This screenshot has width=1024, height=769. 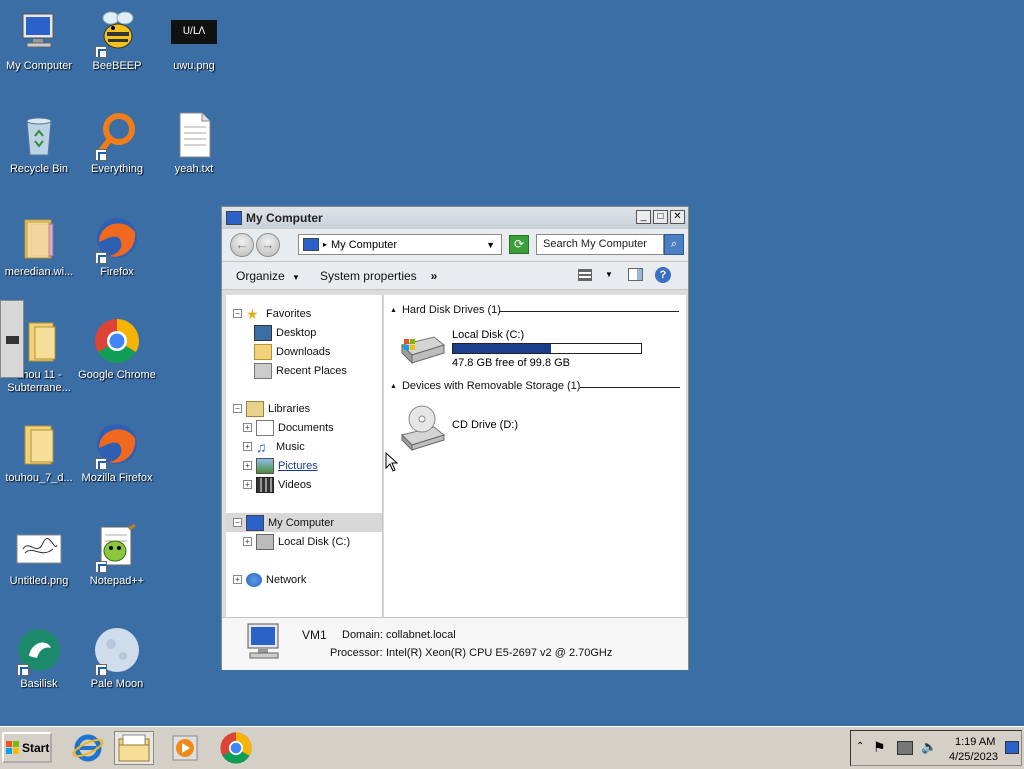 I want to click on pale-moon-icon, so click(x=117, y=651).